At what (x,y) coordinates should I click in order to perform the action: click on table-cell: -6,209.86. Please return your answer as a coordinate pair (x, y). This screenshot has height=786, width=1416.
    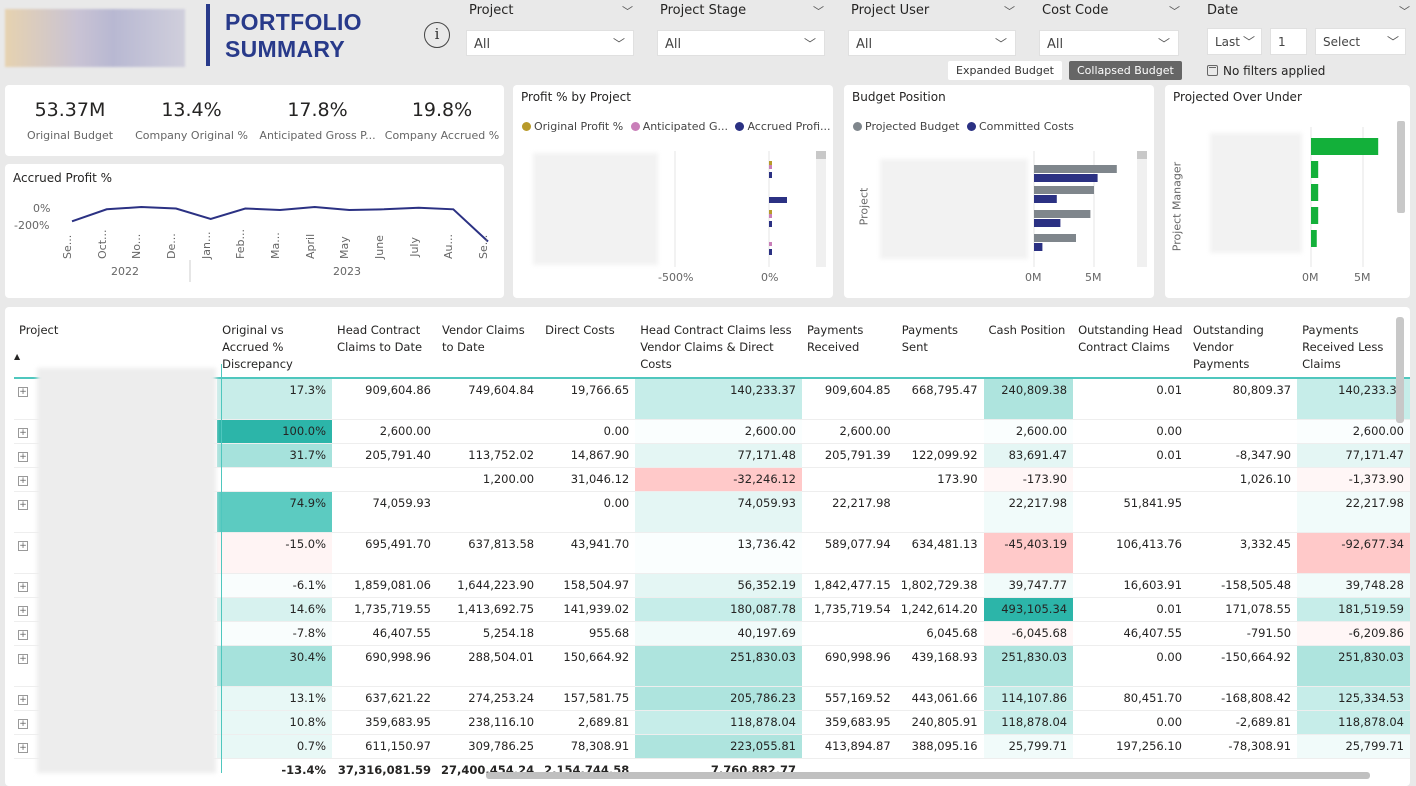
    Looking at the image, I should click on (1353, 633).